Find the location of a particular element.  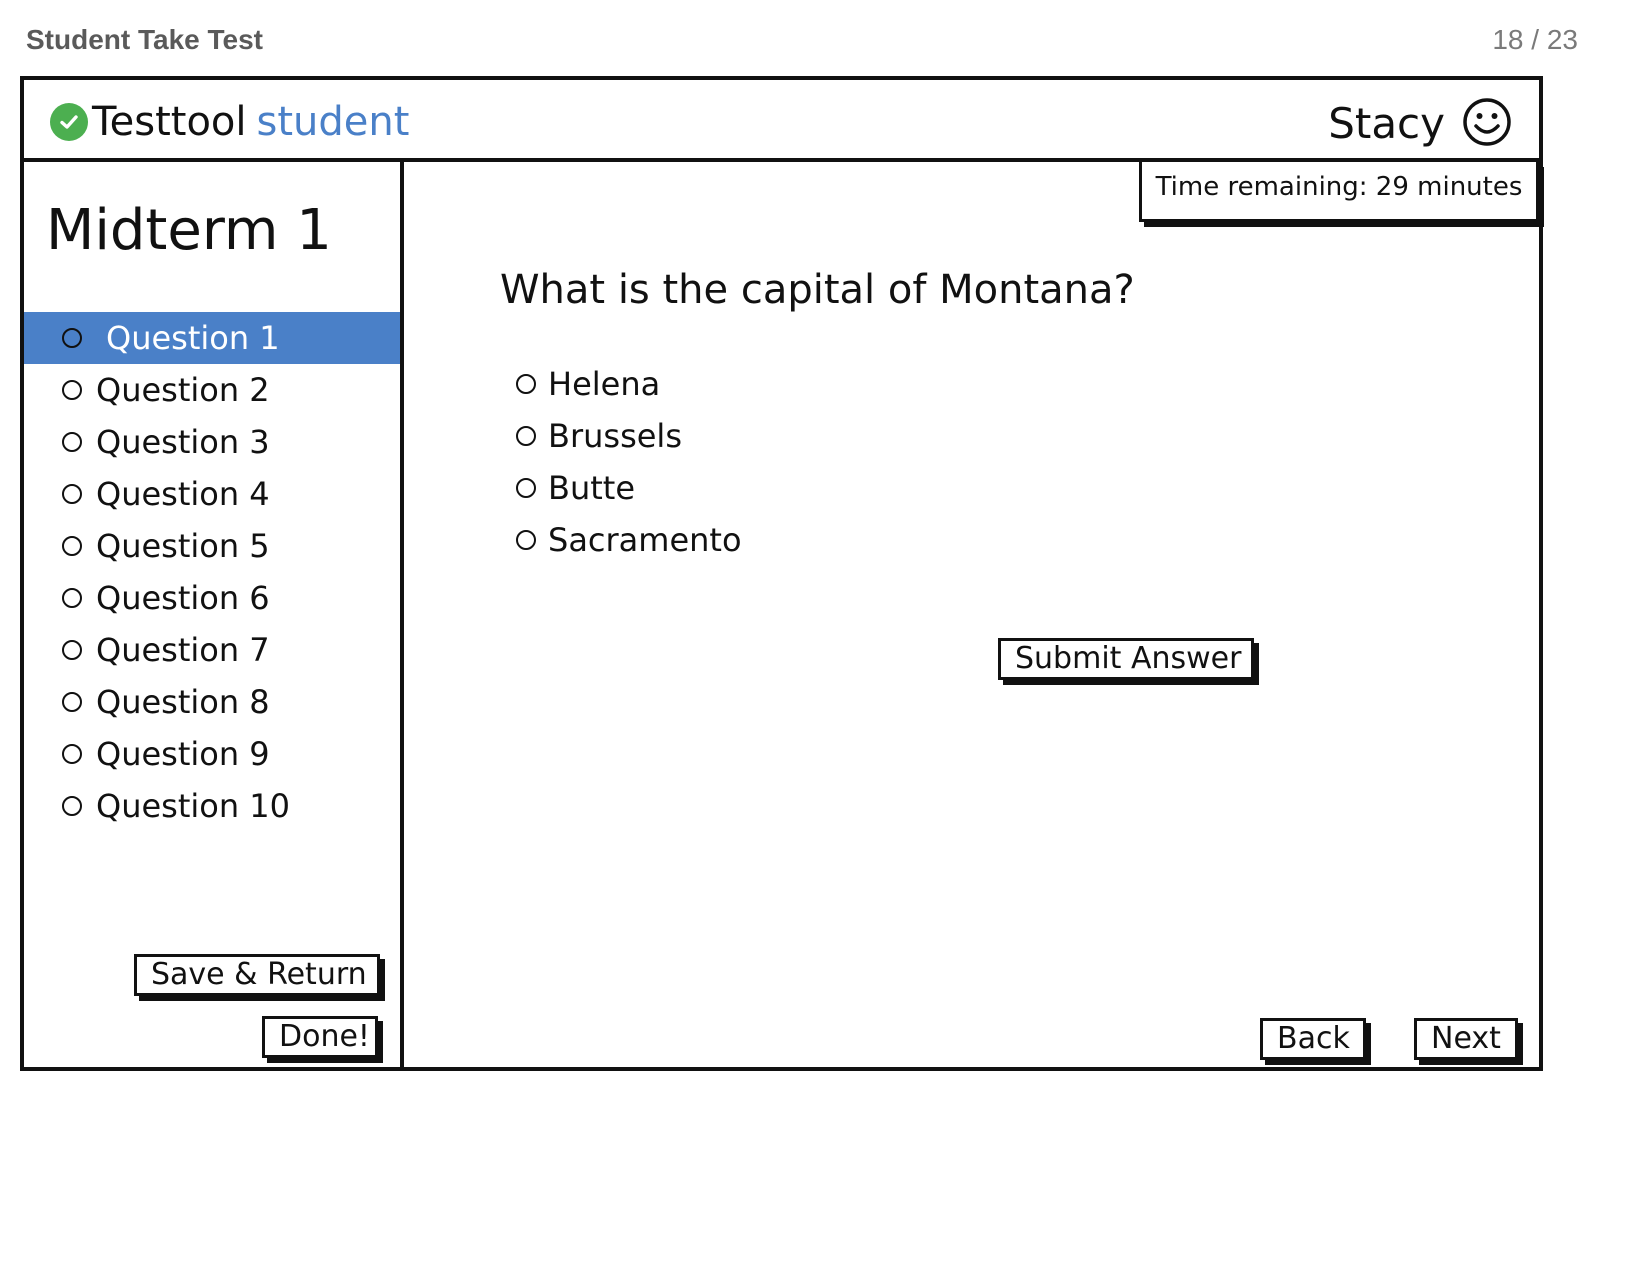

user-menu: Stacy is located at coordinates (1420, 124).